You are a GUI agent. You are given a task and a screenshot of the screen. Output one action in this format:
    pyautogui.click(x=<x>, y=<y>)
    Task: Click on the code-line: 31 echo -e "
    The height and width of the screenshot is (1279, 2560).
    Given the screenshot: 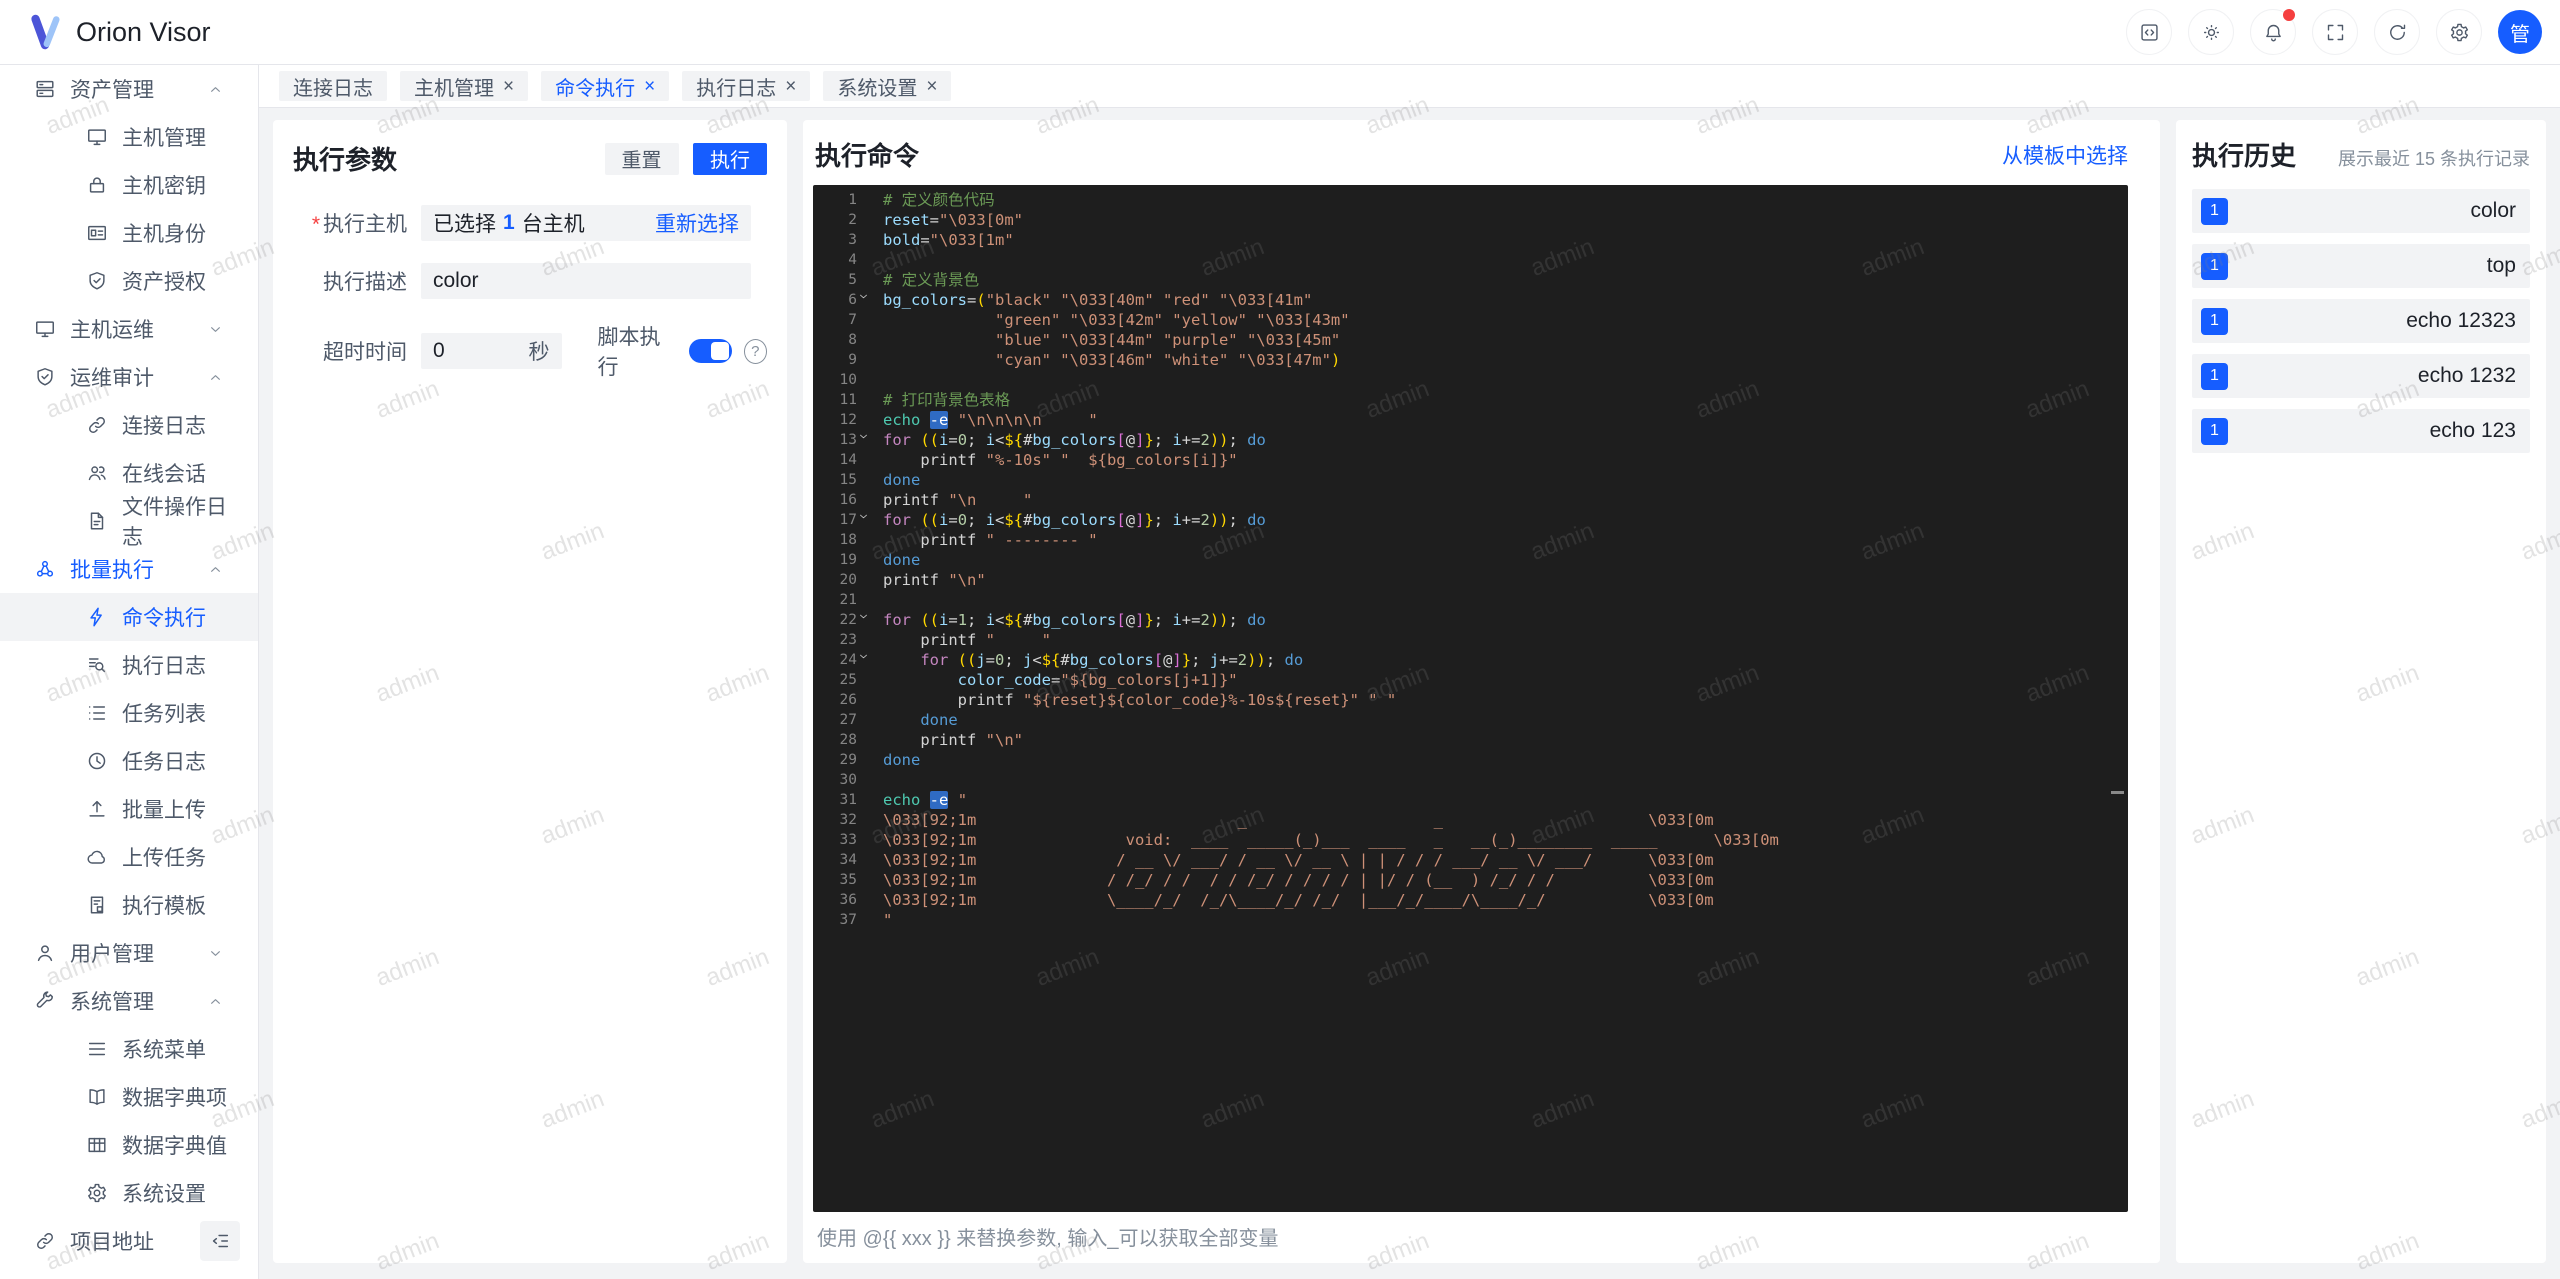 What is the action you would take?
    pyautogui.click(x=1470, y=800)
    